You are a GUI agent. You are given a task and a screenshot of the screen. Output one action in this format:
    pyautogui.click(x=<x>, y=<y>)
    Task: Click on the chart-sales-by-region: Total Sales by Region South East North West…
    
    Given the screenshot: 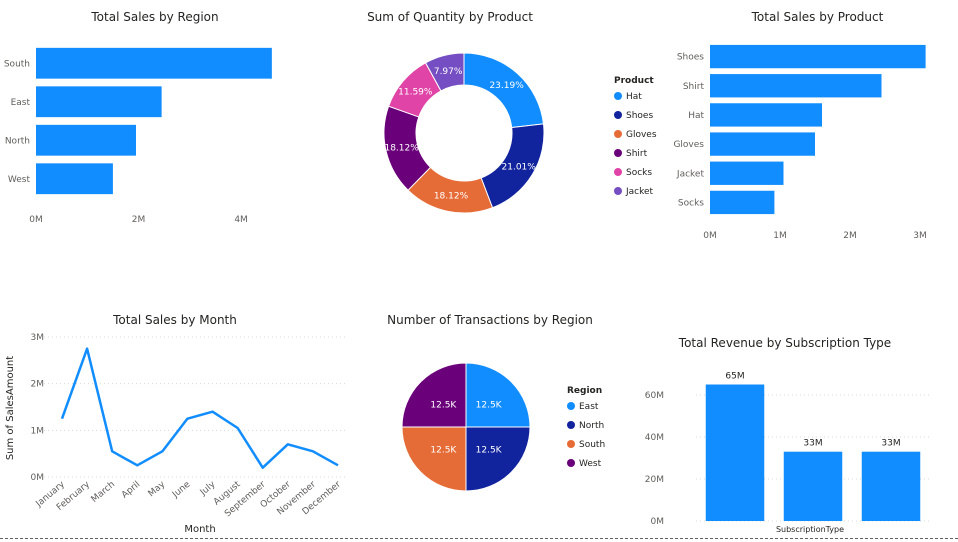 What is the action you would take?
    pyautogui.click(x=150, y=125)
    